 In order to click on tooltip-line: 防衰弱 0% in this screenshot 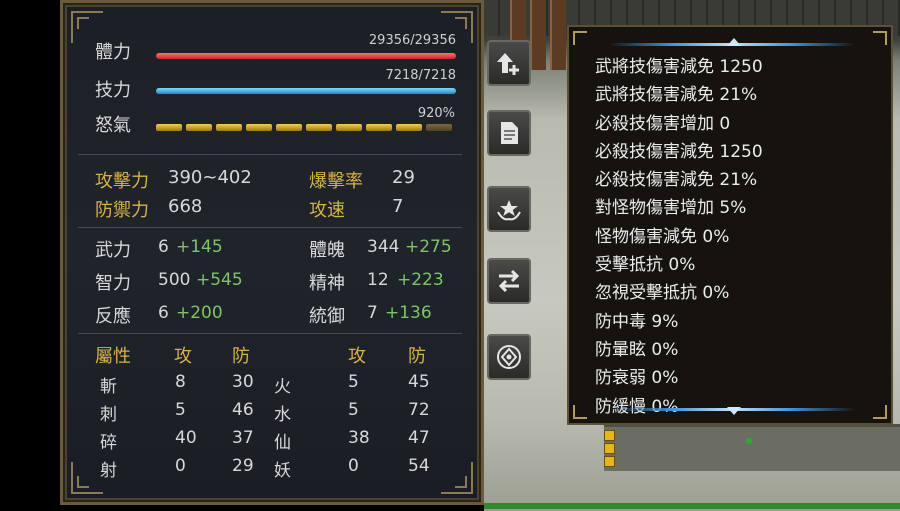, I will do `click(637, 378)`.